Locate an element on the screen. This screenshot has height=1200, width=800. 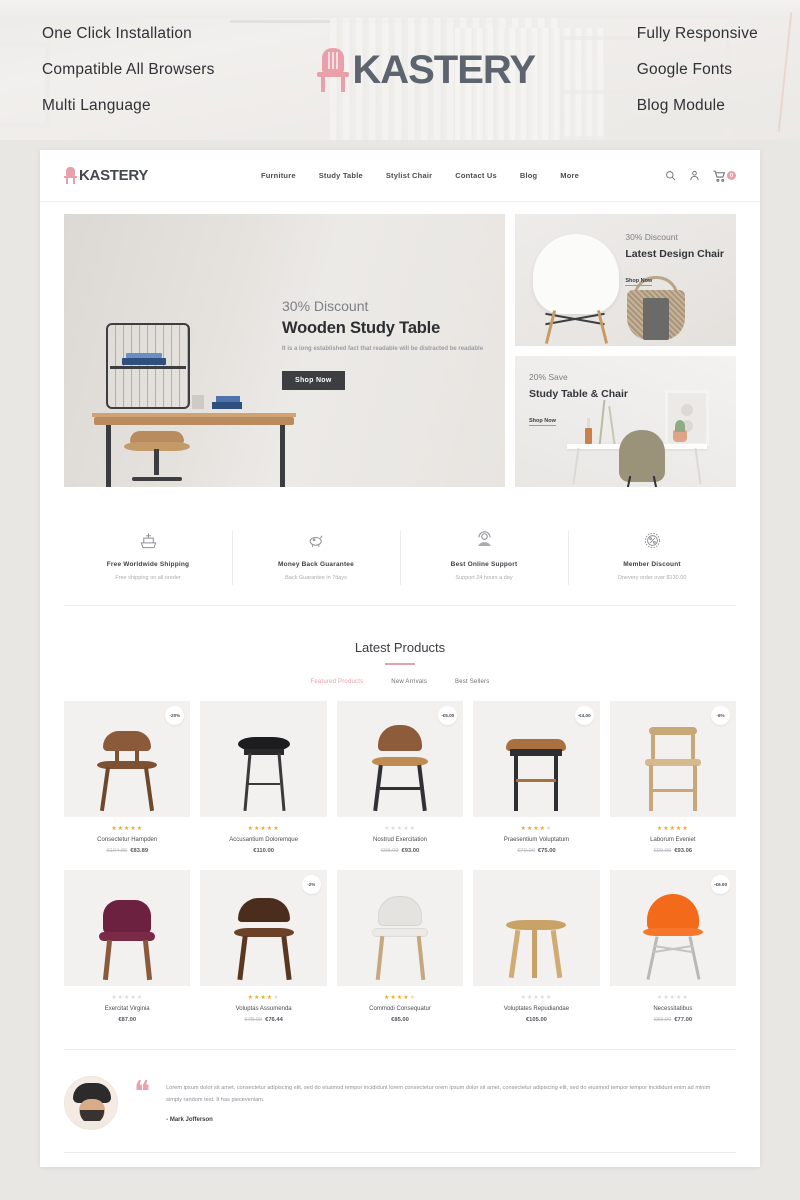
product-thumbnail: -€5.00 is located at coordinates (400, 759).